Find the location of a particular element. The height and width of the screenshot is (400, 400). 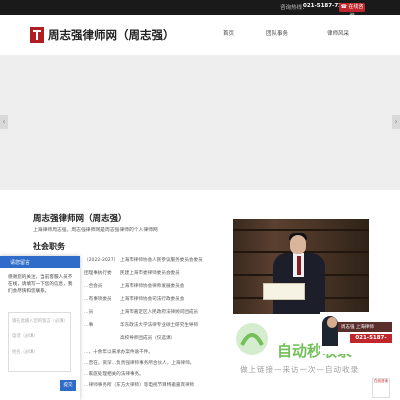

bio-line: …，十余年以来承办案件逾千件。 is located at coordinates (118, 352).